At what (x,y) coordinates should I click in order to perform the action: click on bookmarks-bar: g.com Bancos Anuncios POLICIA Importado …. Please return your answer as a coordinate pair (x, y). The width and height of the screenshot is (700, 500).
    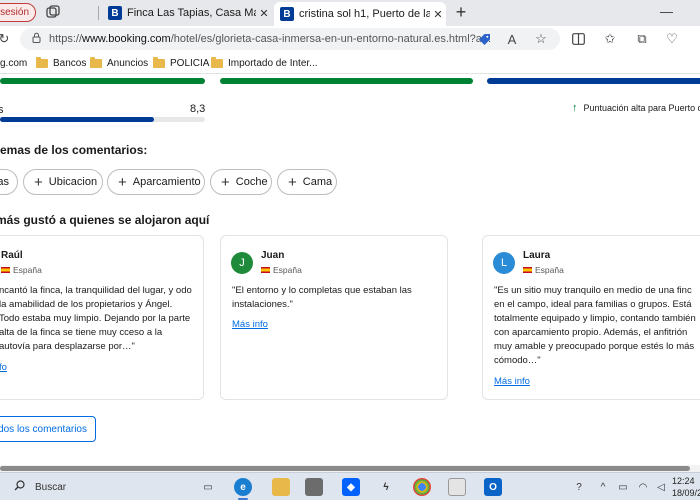
    Looking at the image, I should click on (350, 64).